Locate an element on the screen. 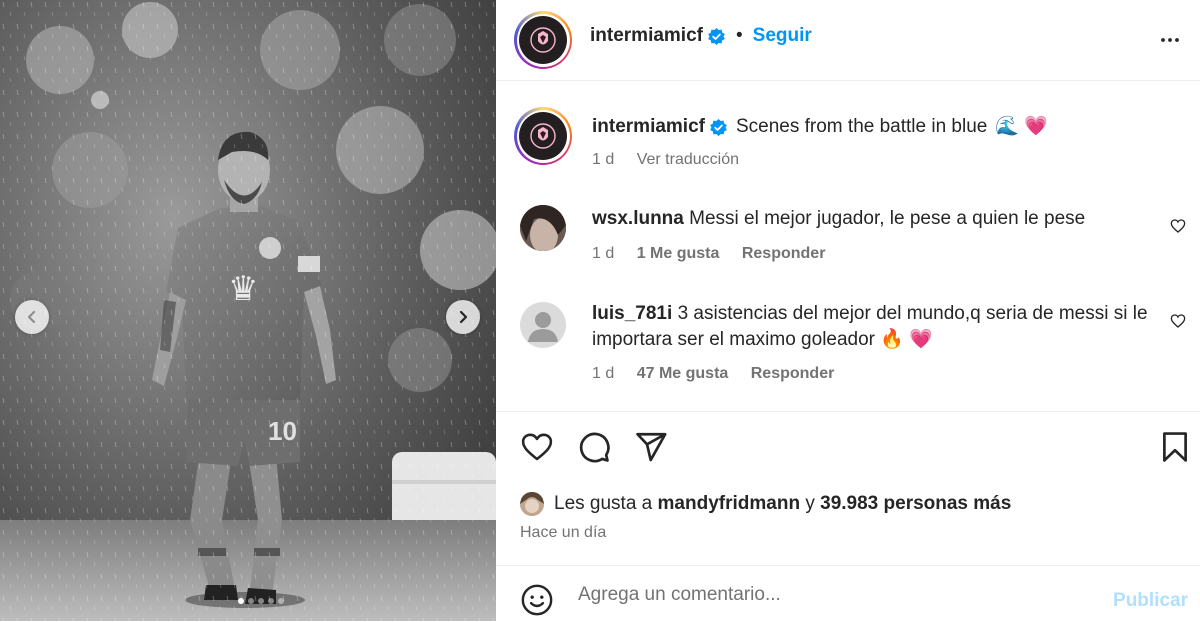 The height and width of the screenshot is (622, 1200). paper-plane-icon is located at coordinates (651, 447).